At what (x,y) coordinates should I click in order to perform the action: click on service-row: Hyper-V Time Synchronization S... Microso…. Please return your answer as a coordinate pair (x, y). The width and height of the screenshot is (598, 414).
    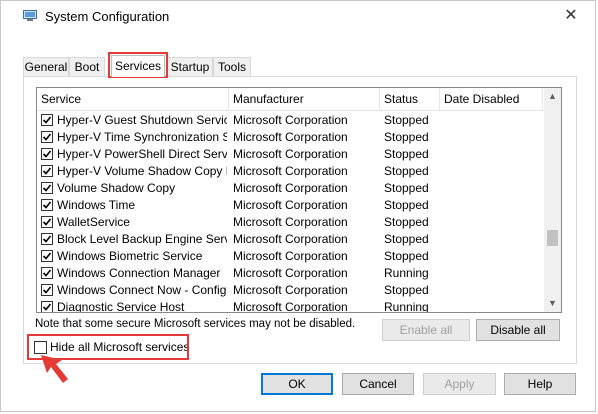
    Looking at the image, I should click on (290, 137).